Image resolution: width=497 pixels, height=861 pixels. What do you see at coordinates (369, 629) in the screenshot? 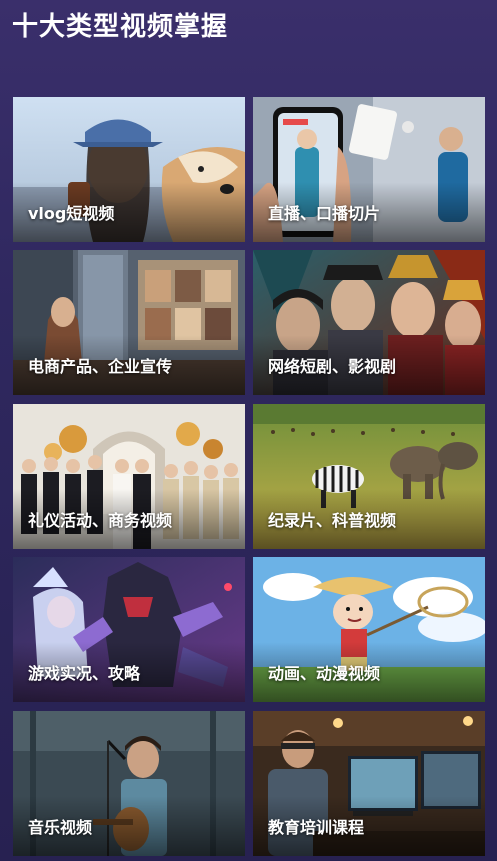
I see `card-animation: 动画、动漫视频` at bounding box center [369, 629].